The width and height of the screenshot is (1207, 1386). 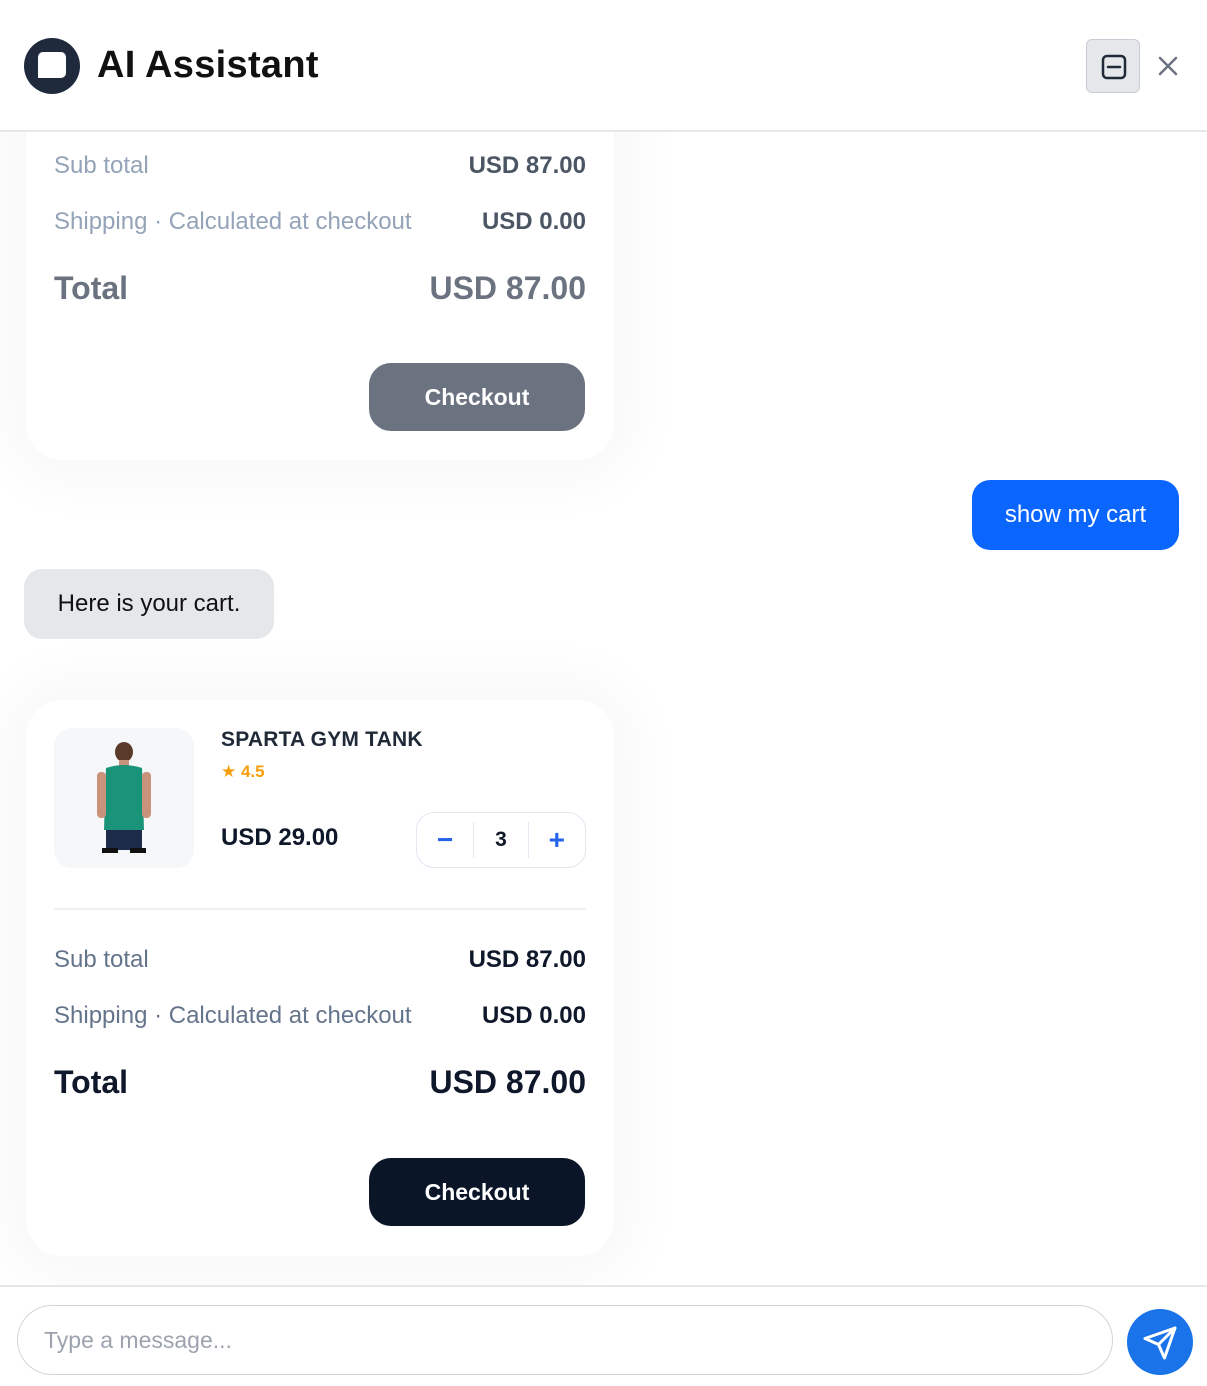 What do you see at coordinates (320, 909) in the screenshot?
I see `divider` at bounding box center [320, 909].